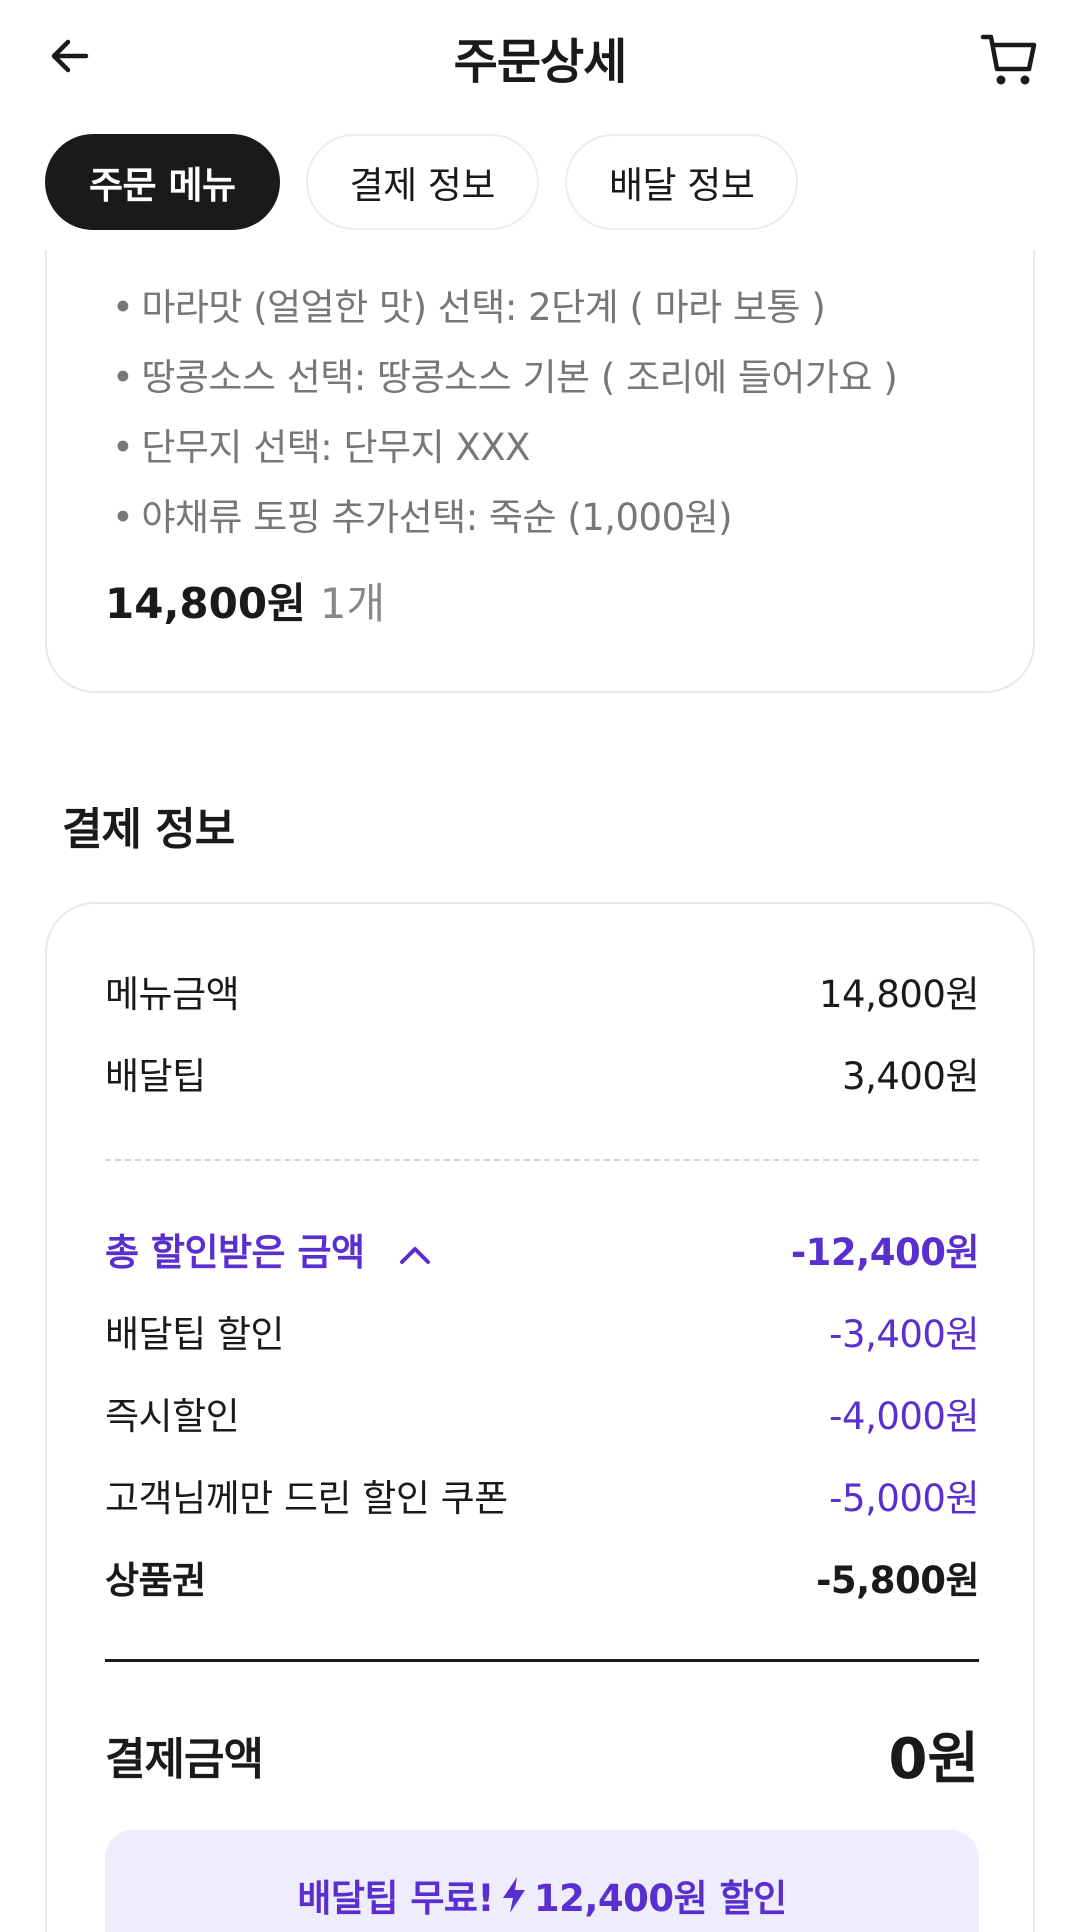  I want to click on lightning-icon, so click(514, 1895).